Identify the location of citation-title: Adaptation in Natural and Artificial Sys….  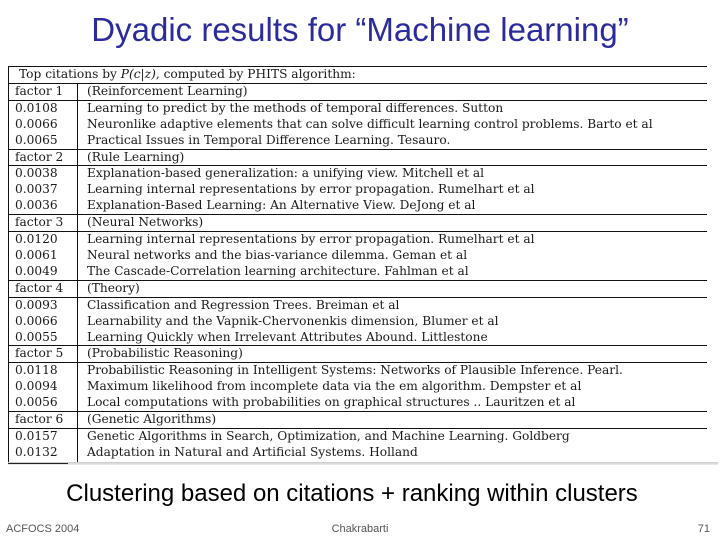
(392, 452).